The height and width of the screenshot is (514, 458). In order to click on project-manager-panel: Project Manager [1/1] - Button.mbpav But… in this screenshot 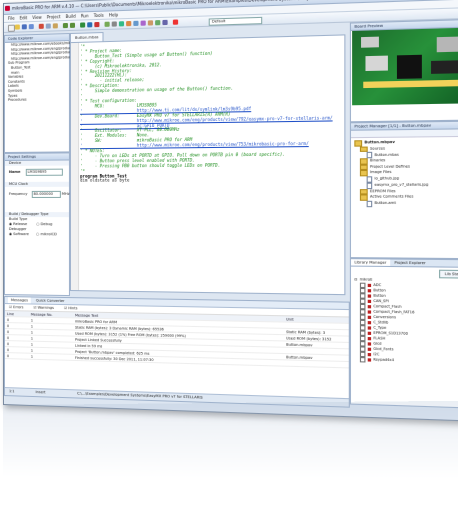, I will do `click(403, 190)`.